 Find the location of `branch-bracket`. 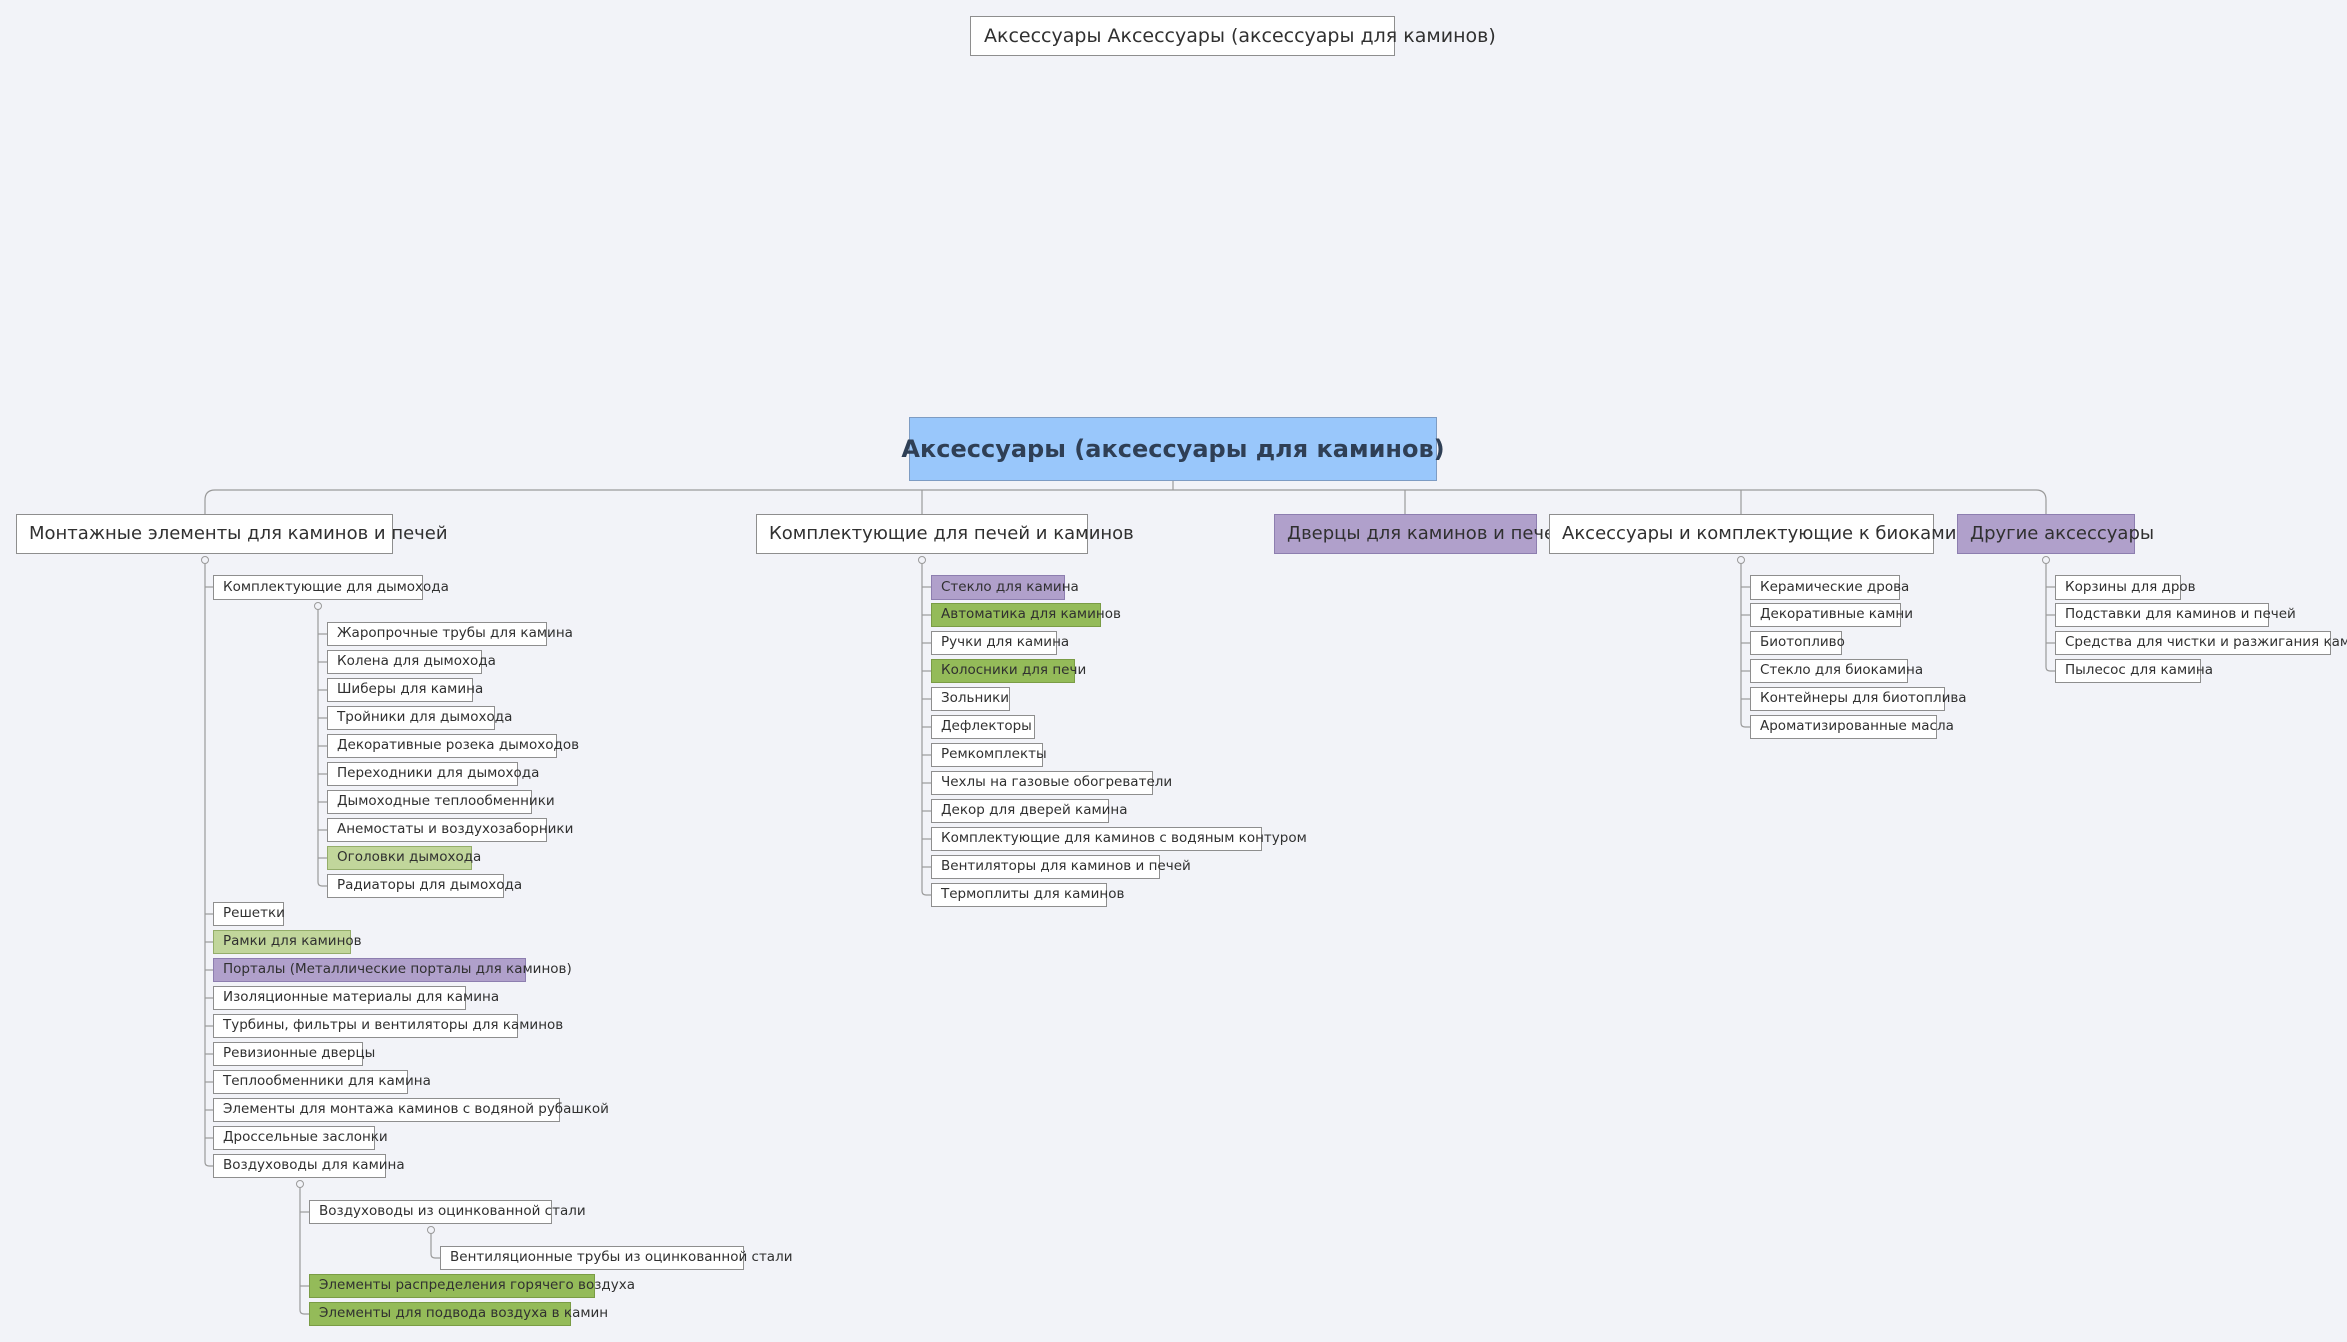

branch-bracket is located at coordinates (1125, 501).